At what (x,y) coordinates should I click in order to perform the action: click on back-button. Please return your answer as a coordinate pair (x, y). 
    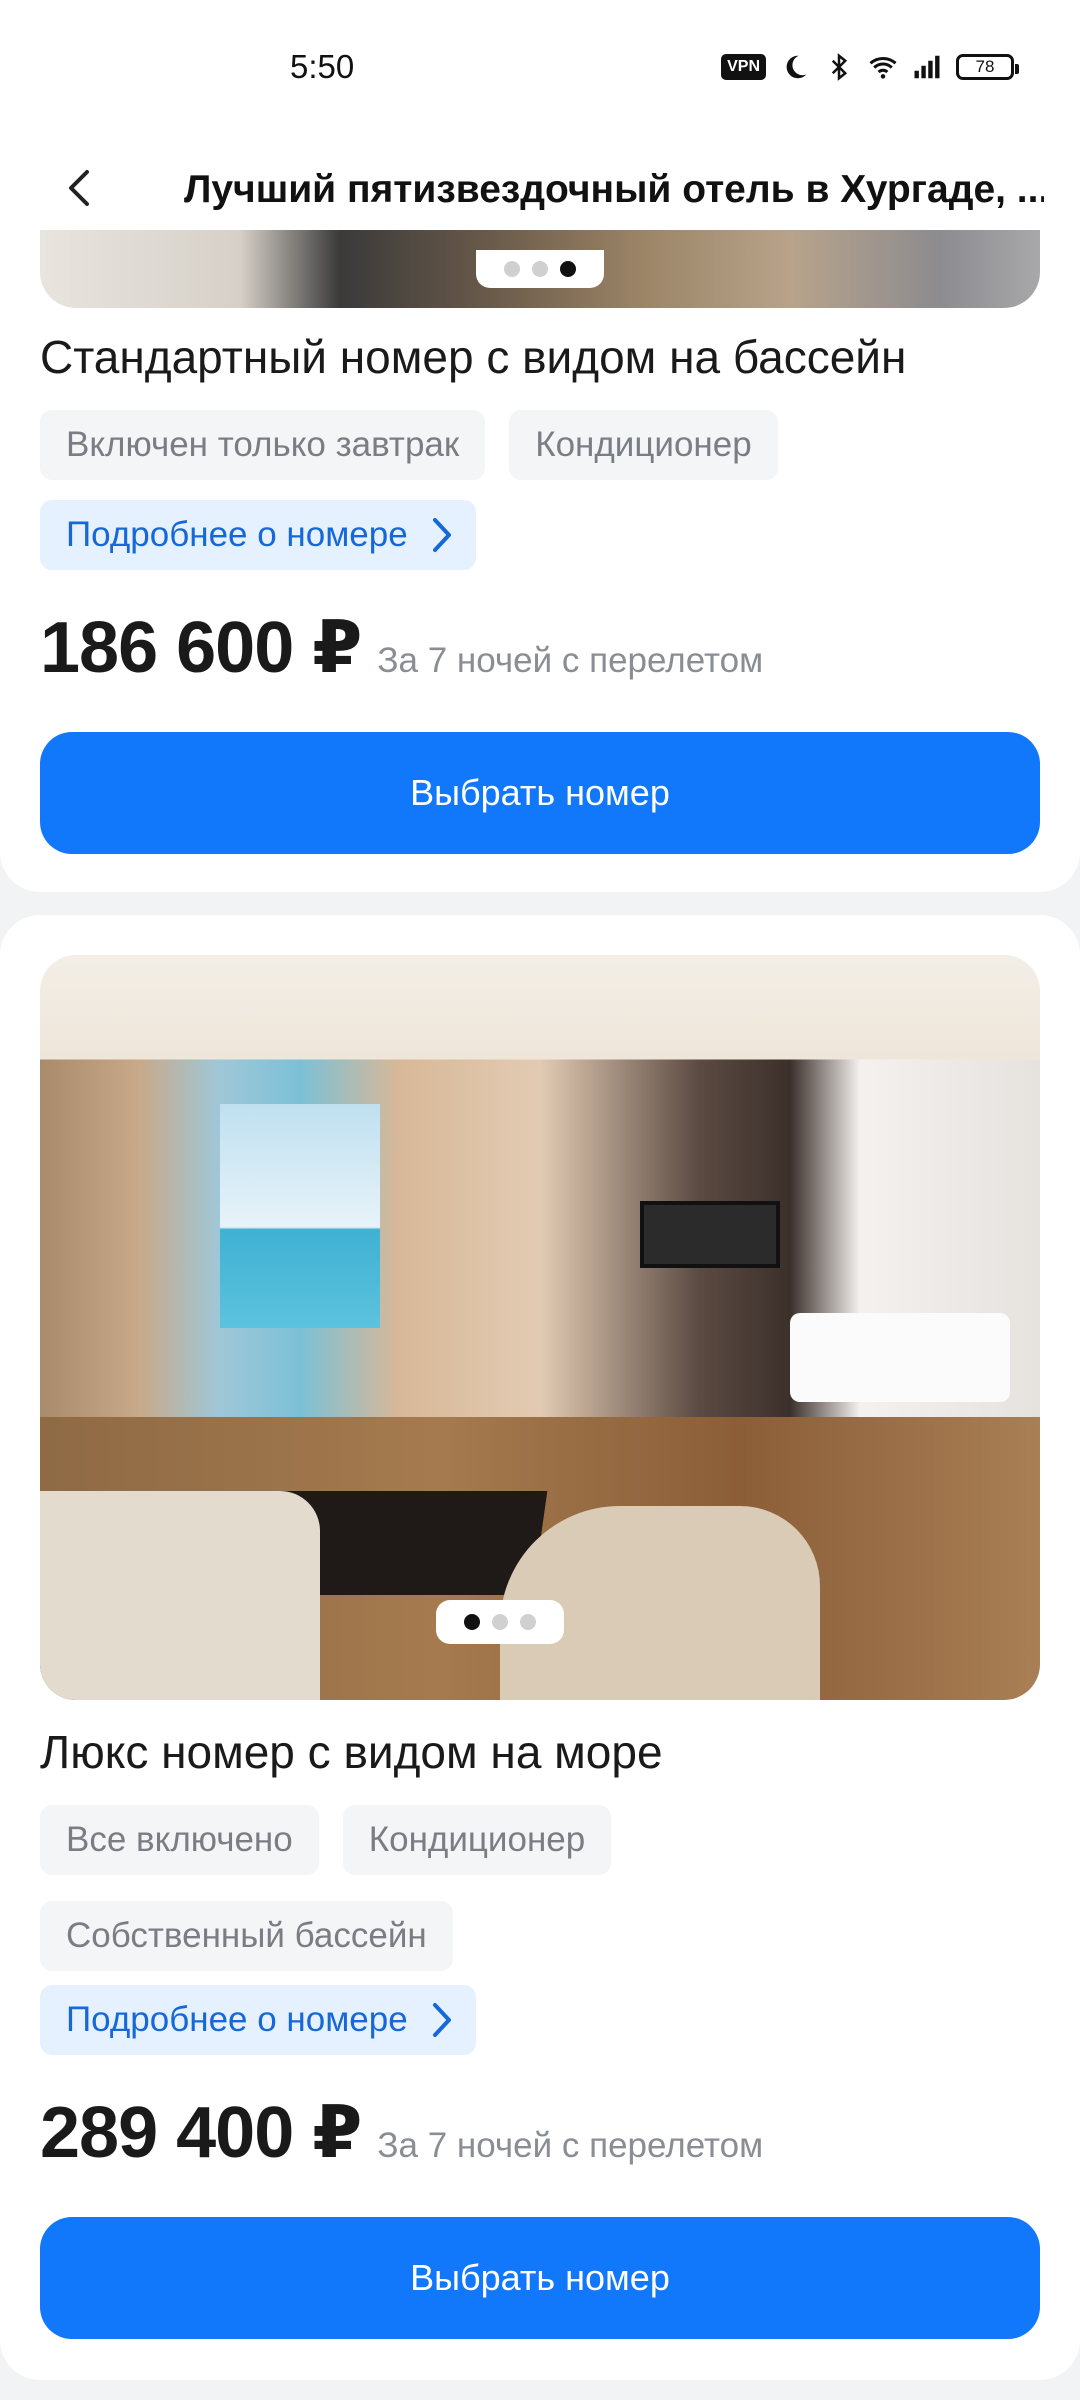
    Looking at the image, I should click on (80, 188).